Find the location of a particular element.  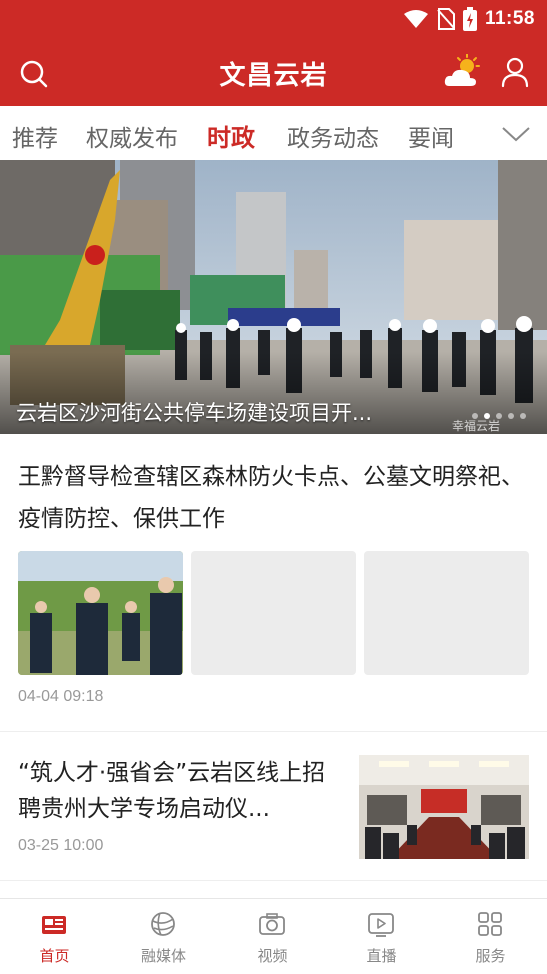

camera-icon is located at coordinates (272, 924).